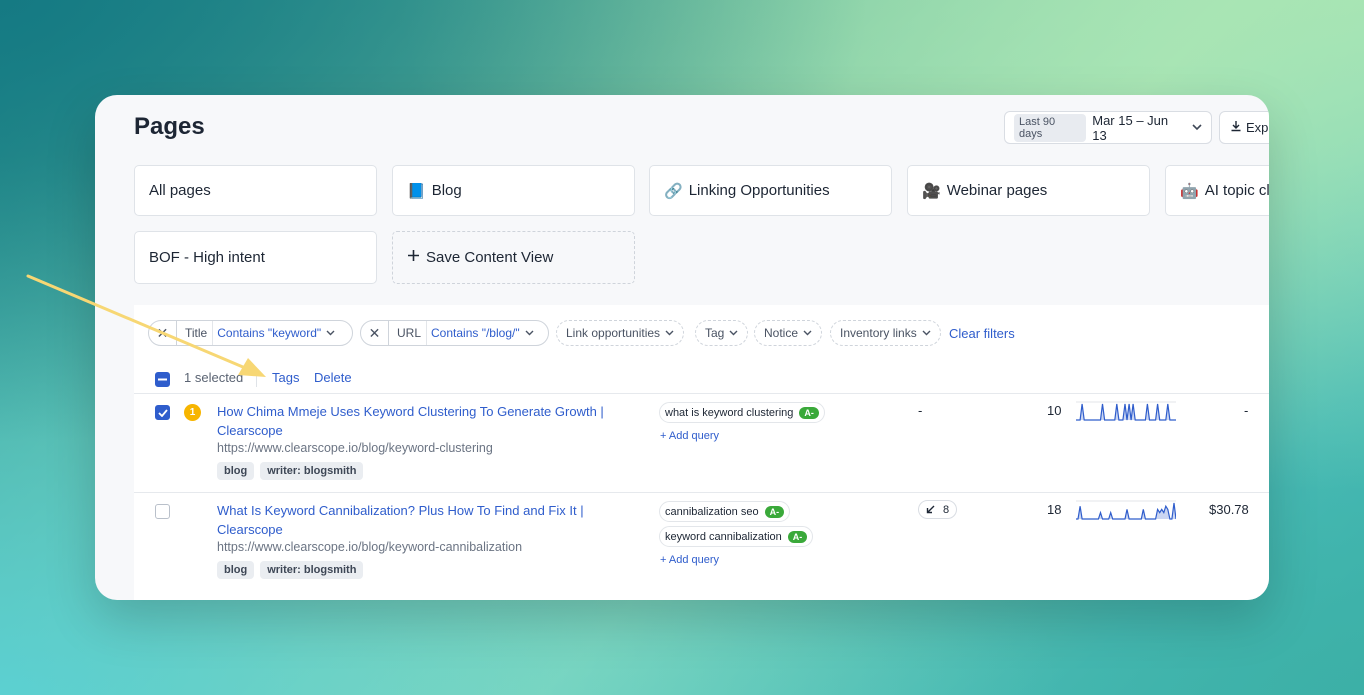 This screenshot has width=1364, height=695. Describe the element at coordinates (701, 379) in the screenshot. I see `selection-bar: 1 selected Tags Delete` at that location.